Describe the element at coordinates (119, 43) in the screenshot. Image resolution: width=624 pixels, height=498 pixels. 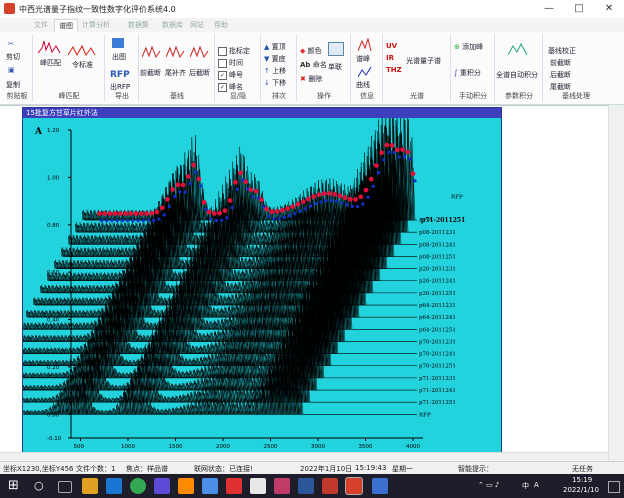
I see `export-image-icon` at that location.